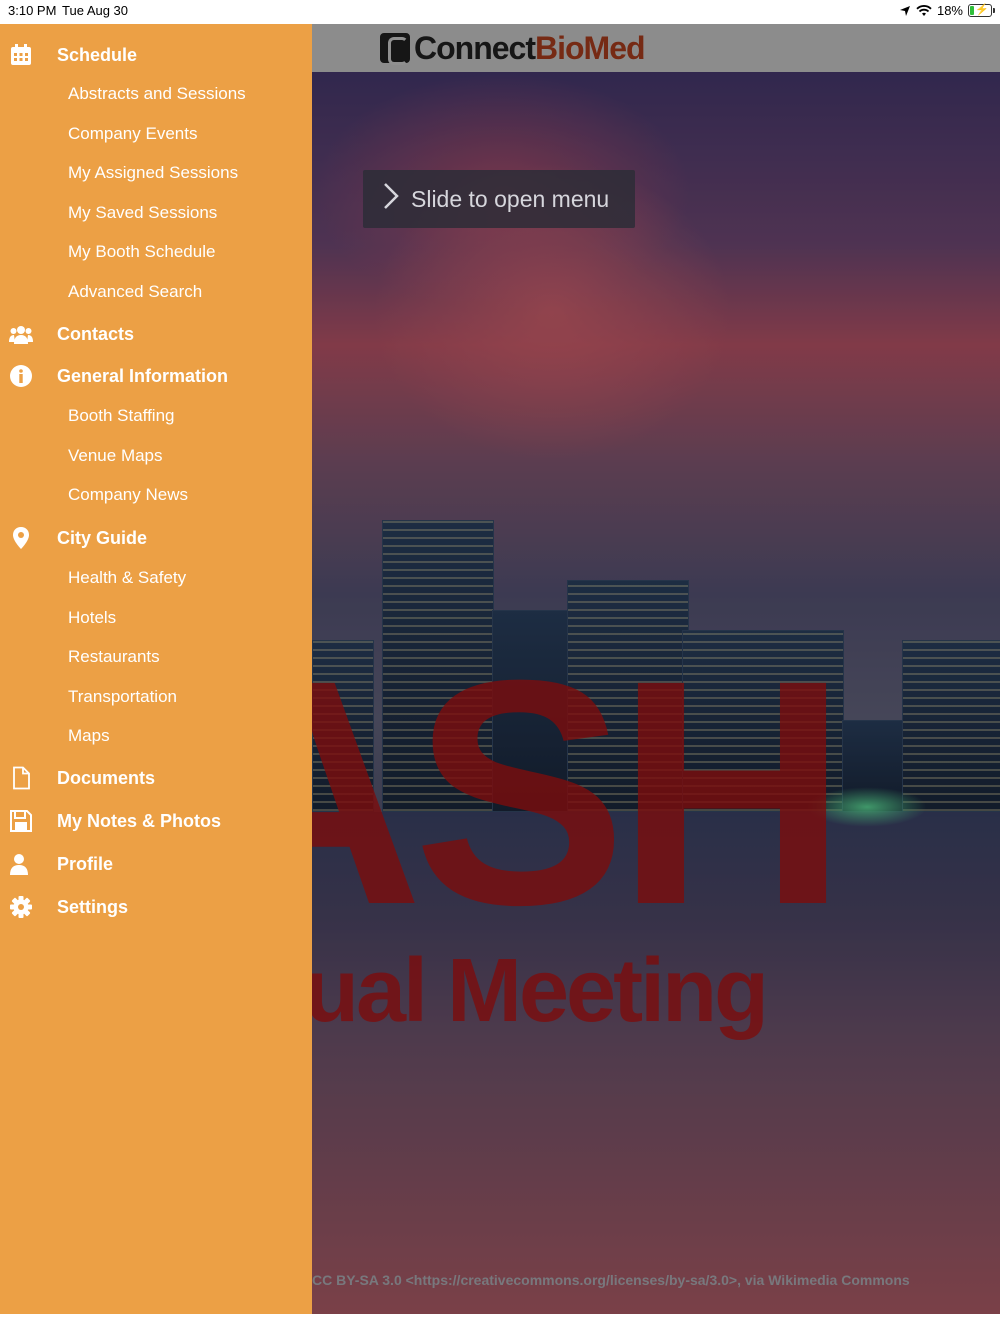 This screenshot has height=1334, width=1000. What do you see at coordinates (500, 12) in the screenshot?
I see `status-bar: 3:10 PM Tue Aug 30 18% ⚡` at bounding box center [500, 12].